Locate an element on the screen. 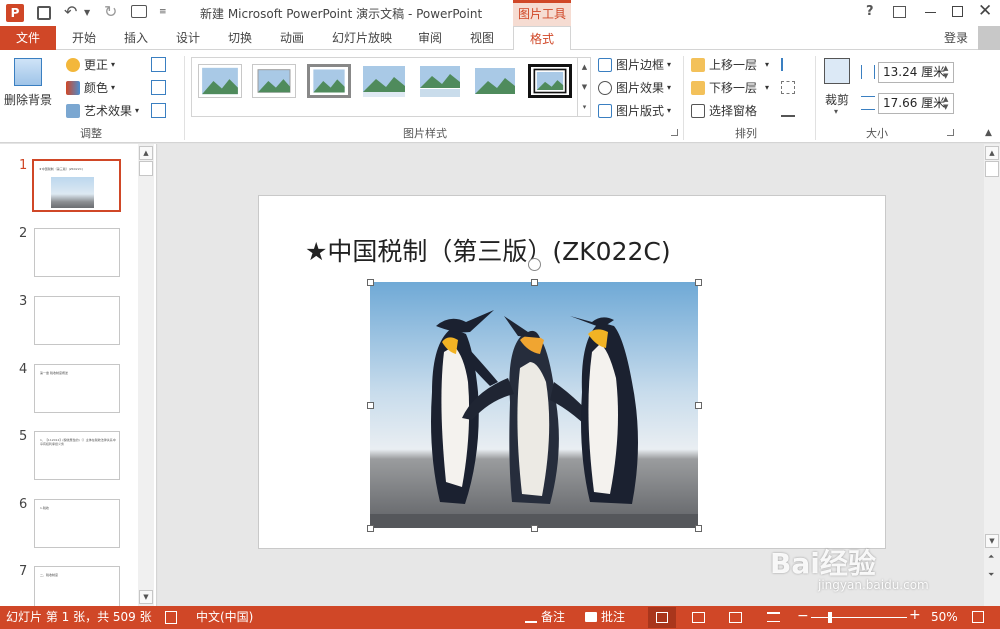 This screenshot has width=1000, height=629. previous-slide-icon: ⏶ is located at coordinates (991, 557).